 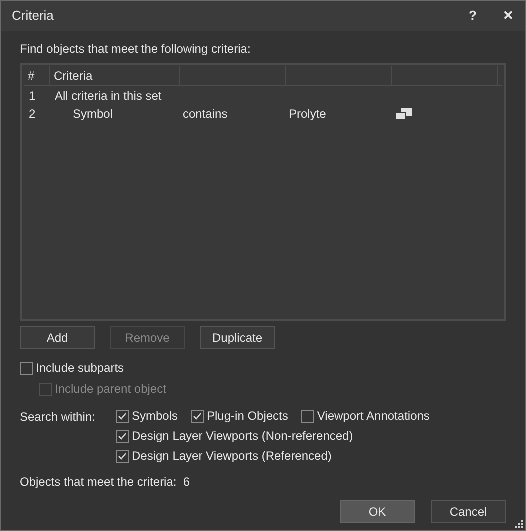 What do you see at coordinates (58, 417) in the screenshot?
I see `search-within-label: Search within:` at bounding box center [58, 417].